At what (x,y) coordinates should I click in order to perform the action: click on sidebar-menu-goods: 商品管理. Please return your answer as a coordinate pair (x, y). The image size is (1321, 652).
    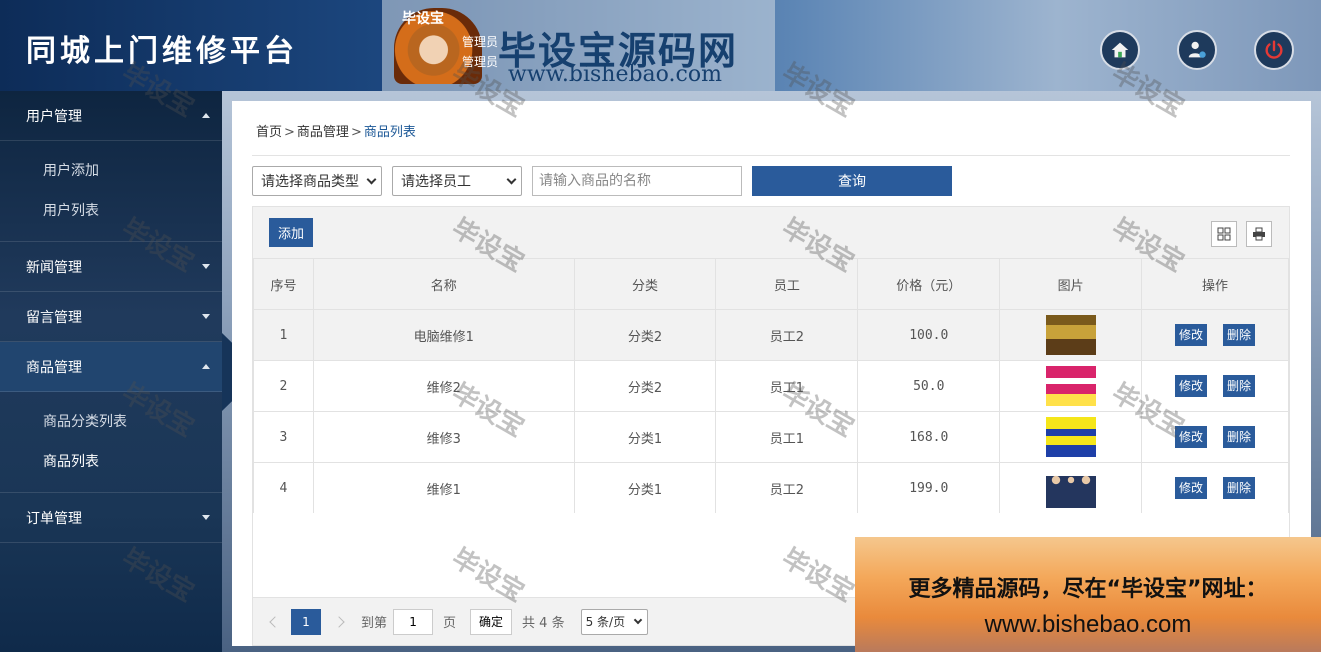
    Looking at the image, I should click on (111, 367).